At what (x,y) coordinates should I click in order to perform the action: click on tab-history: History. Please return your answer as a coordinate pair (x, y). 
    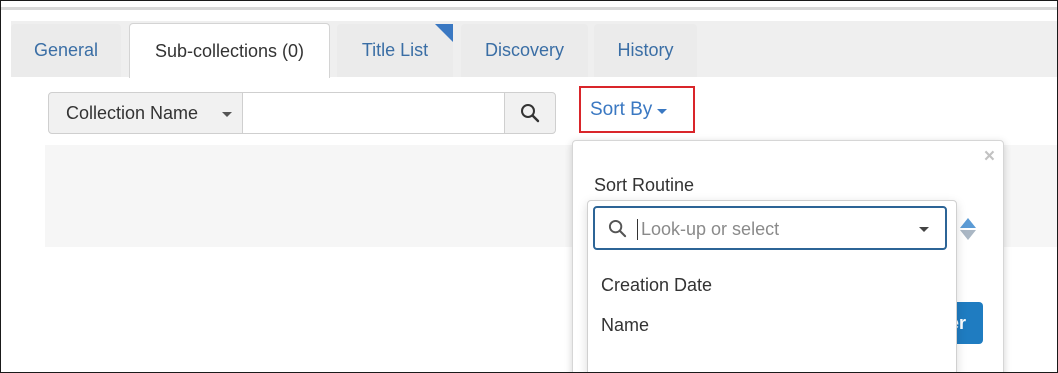
    Looking at the image, I should click on (645, 50).